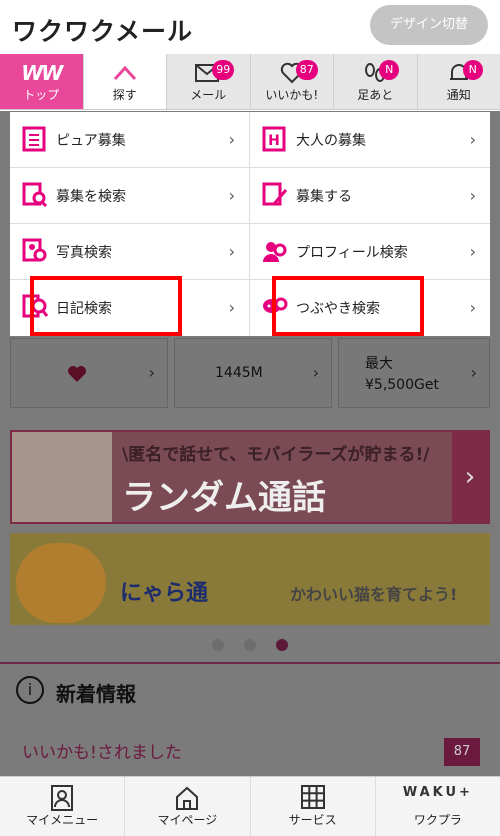 Image resolution: width=500 pixels, height=836 pixels. What do you see at coordinates (370, 140) in the screenshot?
I see `menu-item-adult: H 大人の募集 ›` at bounding box center [370, 140].